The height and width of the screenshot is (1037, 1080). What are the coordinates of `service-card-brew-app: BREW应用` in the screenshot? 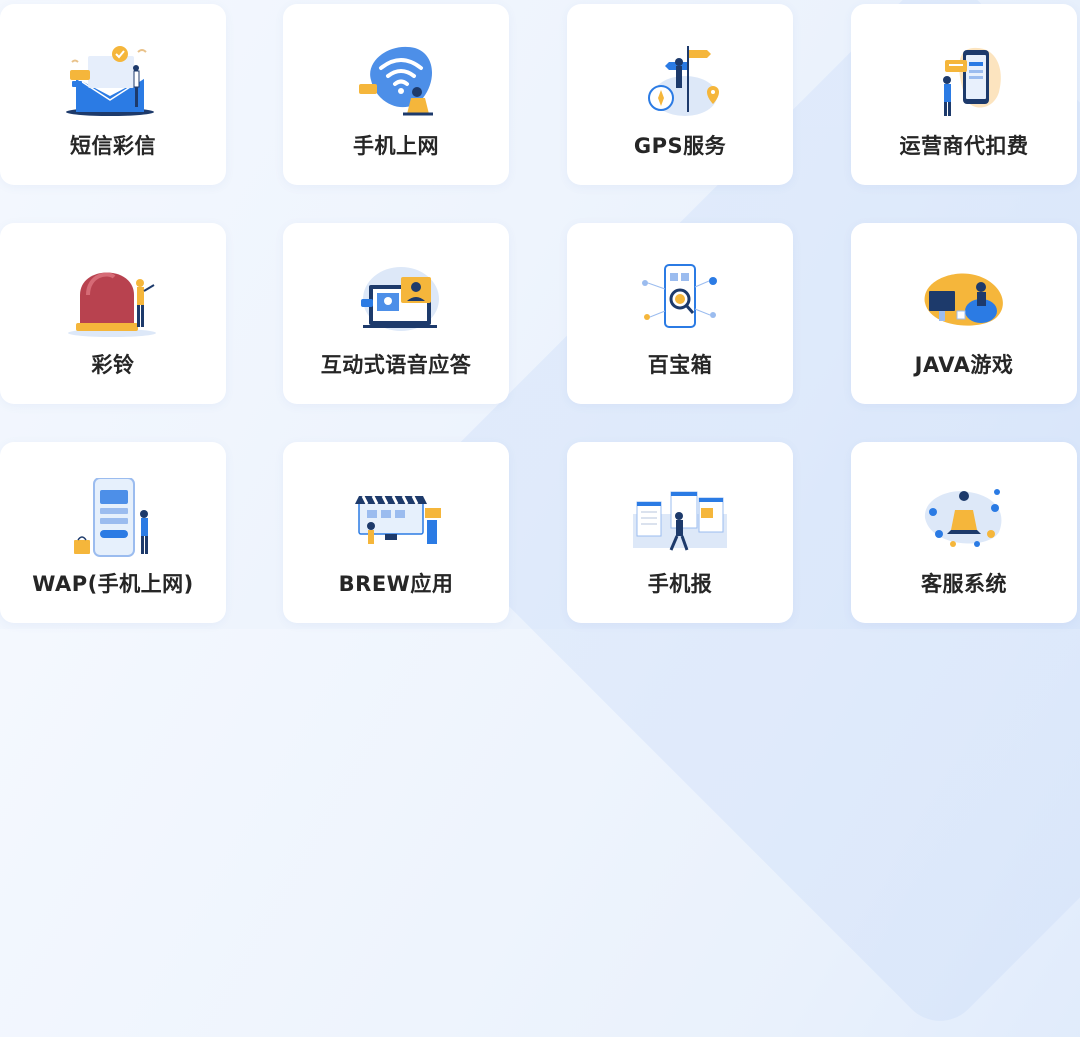 It's located at (396, 532).